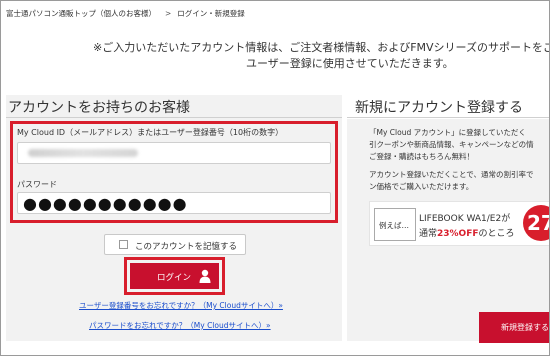 The width and height of the screenshot is (550, 356). Describe the element at coordinates (451, 144) in the screenshot. I see `promo-line-2: 引クーポンや新商品情報、キャンペーンなどの情` at that location.